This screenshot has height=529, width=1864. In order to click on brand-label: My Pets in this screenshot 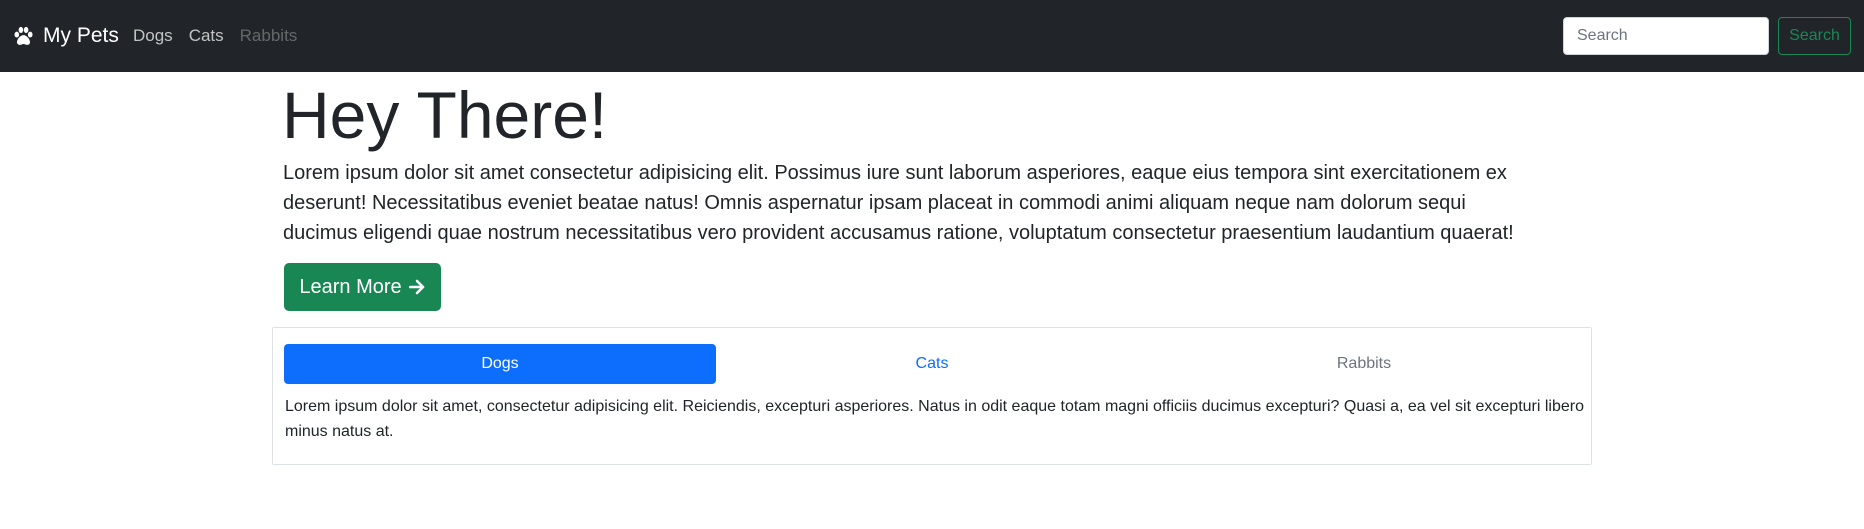, I will do `click(81, 35)`.